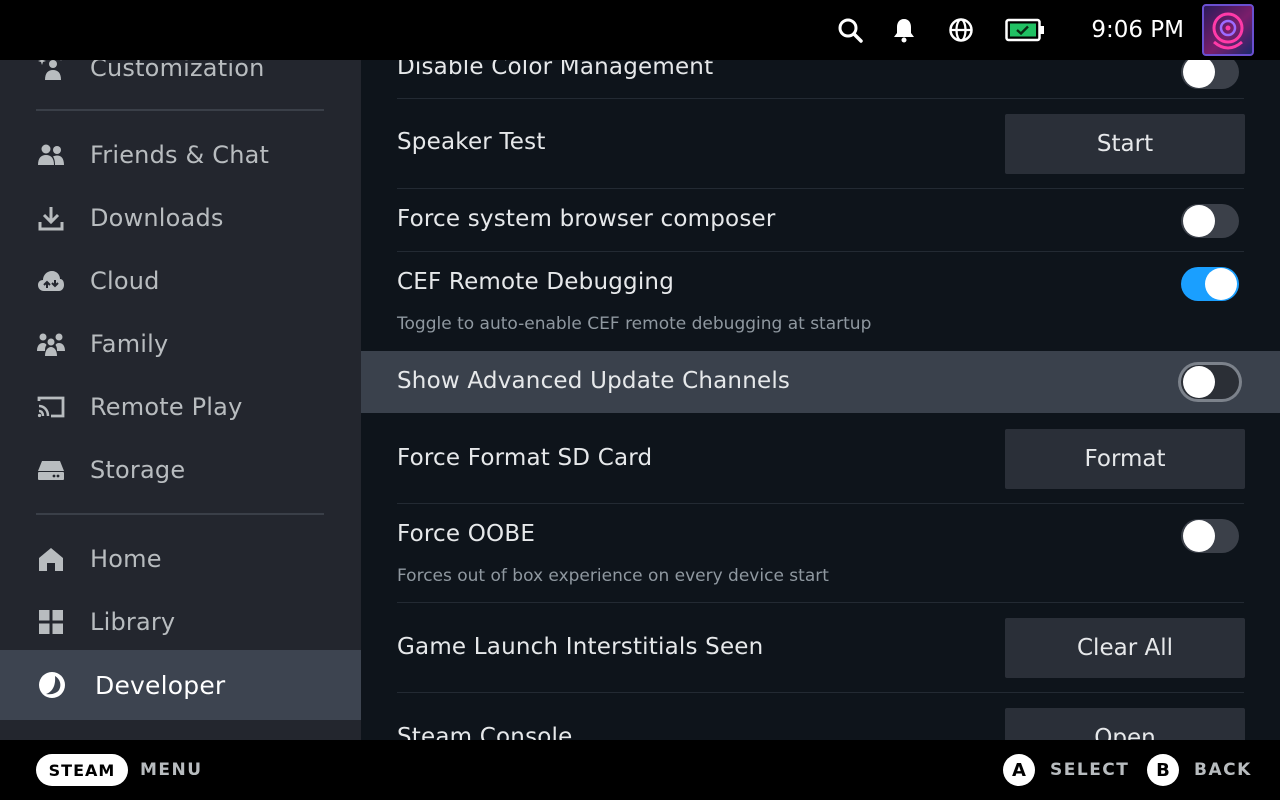 The width and height of the screenshot is (1280, 800). Describe the element at coordinates (157, 217) in the screenshot. I see `sidebar-item-label: Downloads` at that location.